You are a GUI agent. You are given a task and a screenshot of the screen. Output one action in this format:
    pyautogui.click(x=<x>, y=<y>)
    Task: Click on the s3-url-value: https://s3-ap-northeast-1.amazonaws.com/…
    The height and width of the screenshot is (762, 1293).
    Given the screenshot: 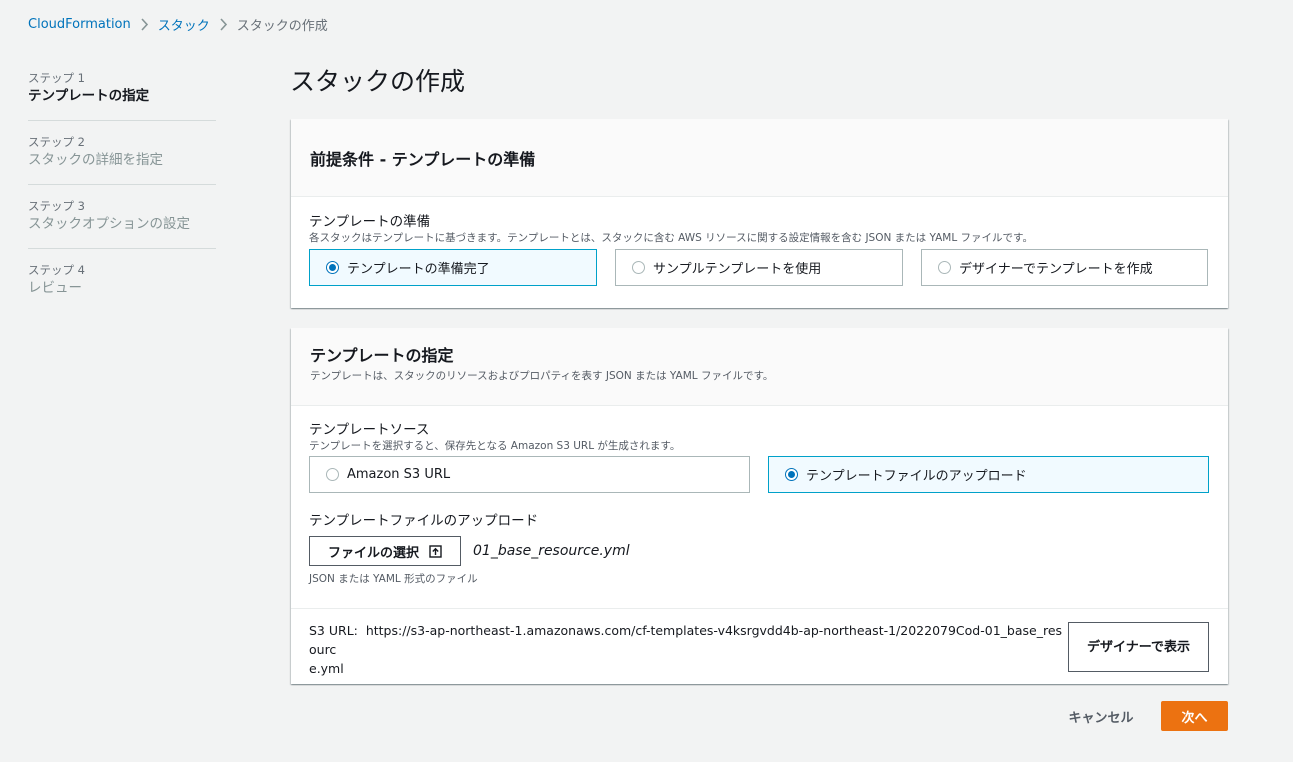 What is the action you would take?
    pyautogui.click(x=686, y=640)
    